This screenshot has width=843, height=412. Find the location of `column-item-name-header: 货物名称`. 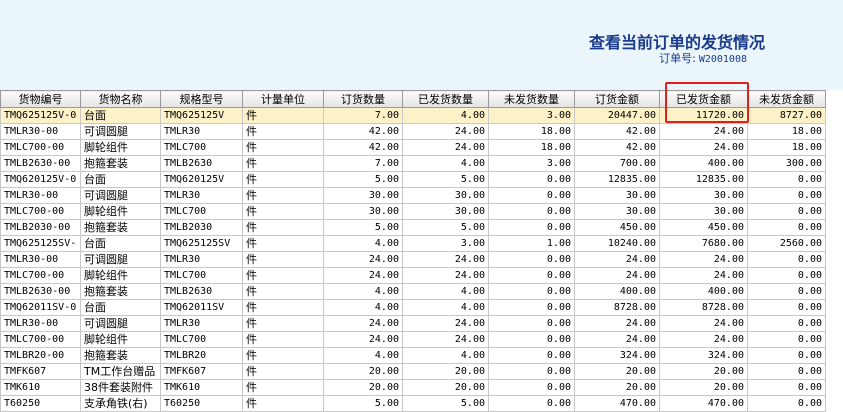

column-item-name-header: 货物名称 is located at coordinates (120, 99).